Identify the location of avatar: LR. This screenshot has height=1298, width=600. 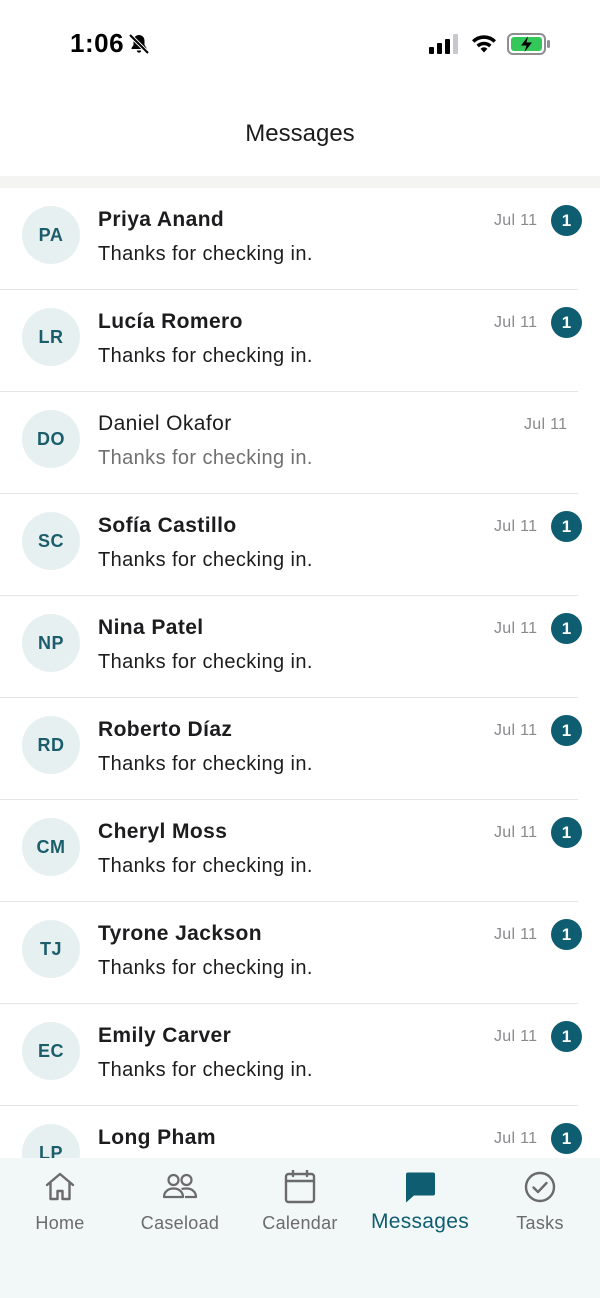
(51, 337).